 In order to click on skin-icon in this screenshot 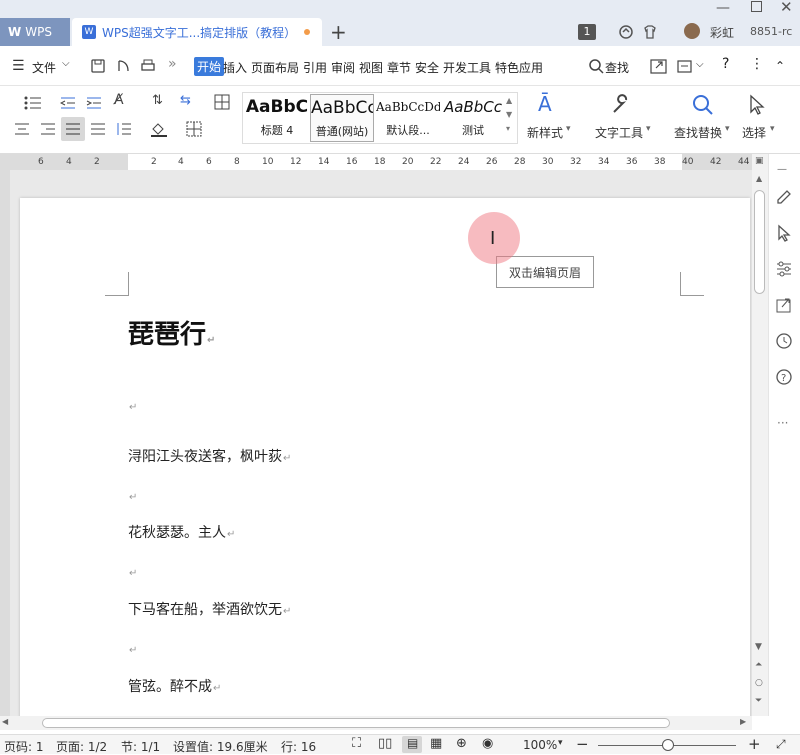, I will do `click(650, 32)`.